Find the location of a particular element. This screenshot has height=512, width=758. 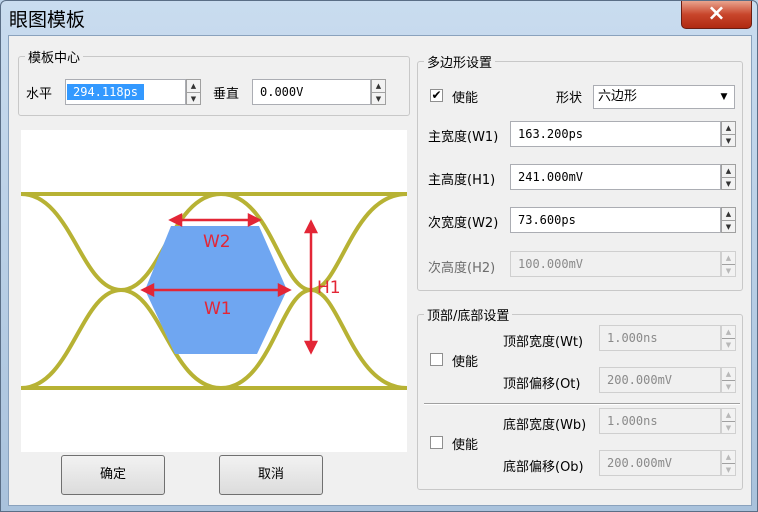

w2-label: W2 is located at coordinates (217, 242).